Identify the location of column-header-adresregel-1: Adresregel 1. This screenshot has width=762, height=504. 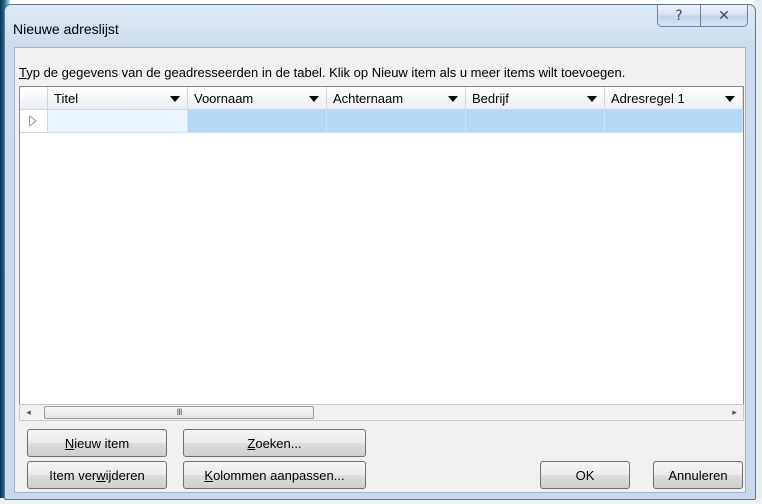
(674, 98).